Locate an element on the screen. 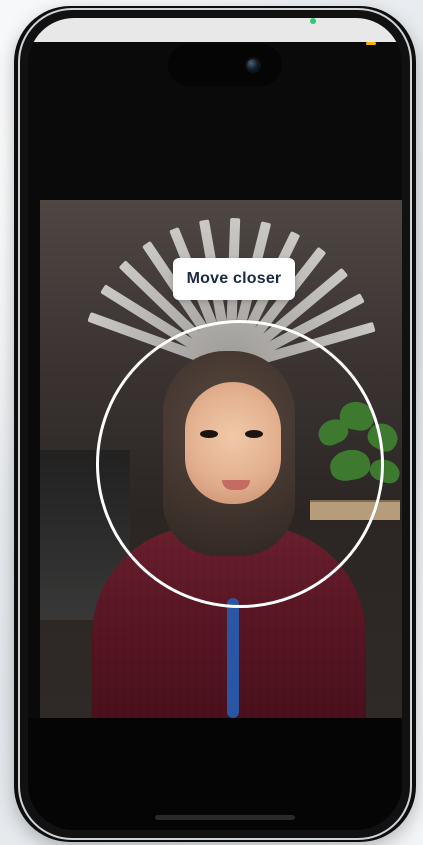 The height and width of the screenshot is (845, 423). dynamic-island is located at coordinates (225, 65).